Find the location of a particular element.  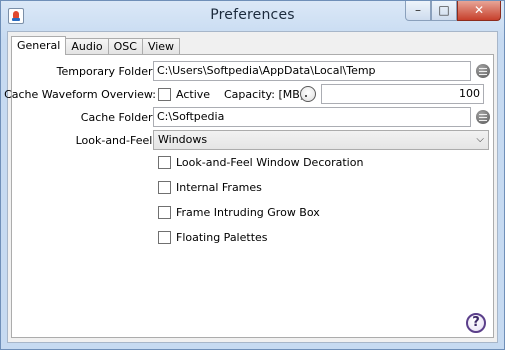

laf-window-decoration-checkbox is located at coordinates (164, 162).